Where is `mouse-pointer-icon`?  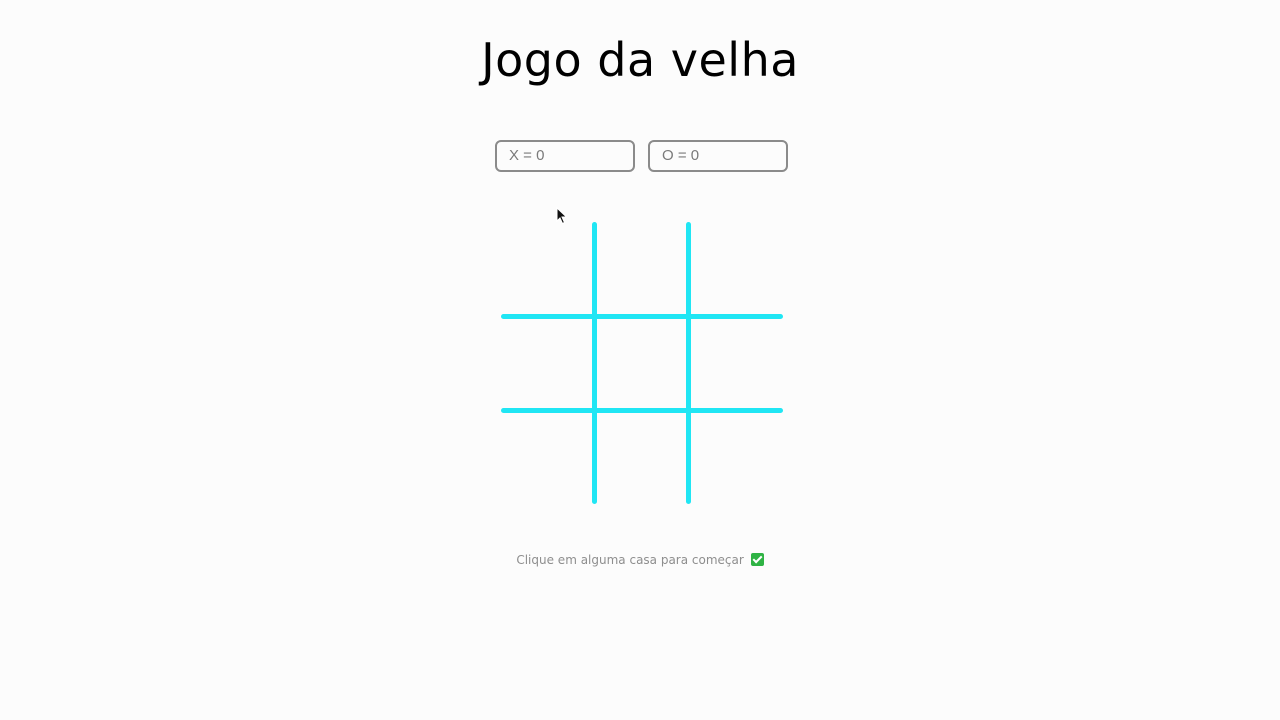 mouse-pointer-icon is located at coordinates (562, 216).